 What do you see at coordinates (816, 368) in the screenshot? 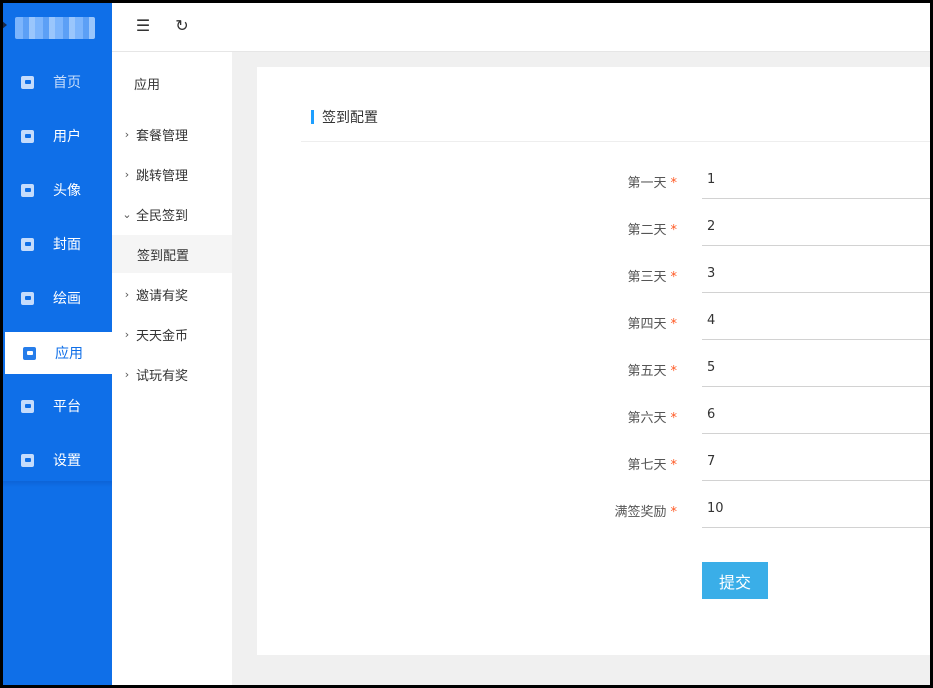
I see `day5-input` at bounding box center [816, 368].